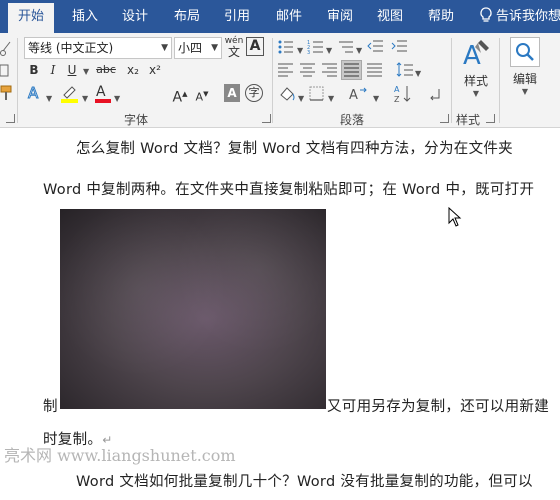  I want to click on paragraph-group-label: 段落, so click(352, 120).